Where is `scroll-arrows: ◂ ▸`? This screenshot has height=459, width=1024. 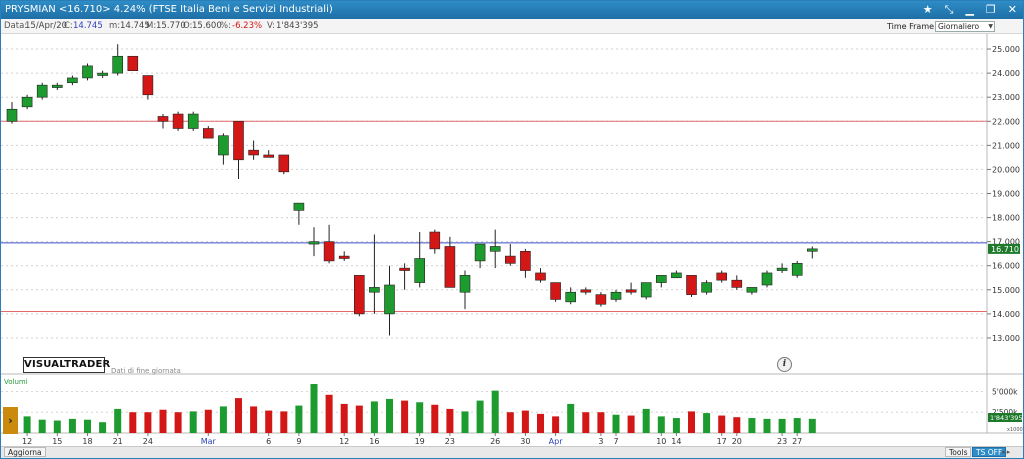
scroll-arrows: ◂ ▸ is located at coordinates (1005, 452).